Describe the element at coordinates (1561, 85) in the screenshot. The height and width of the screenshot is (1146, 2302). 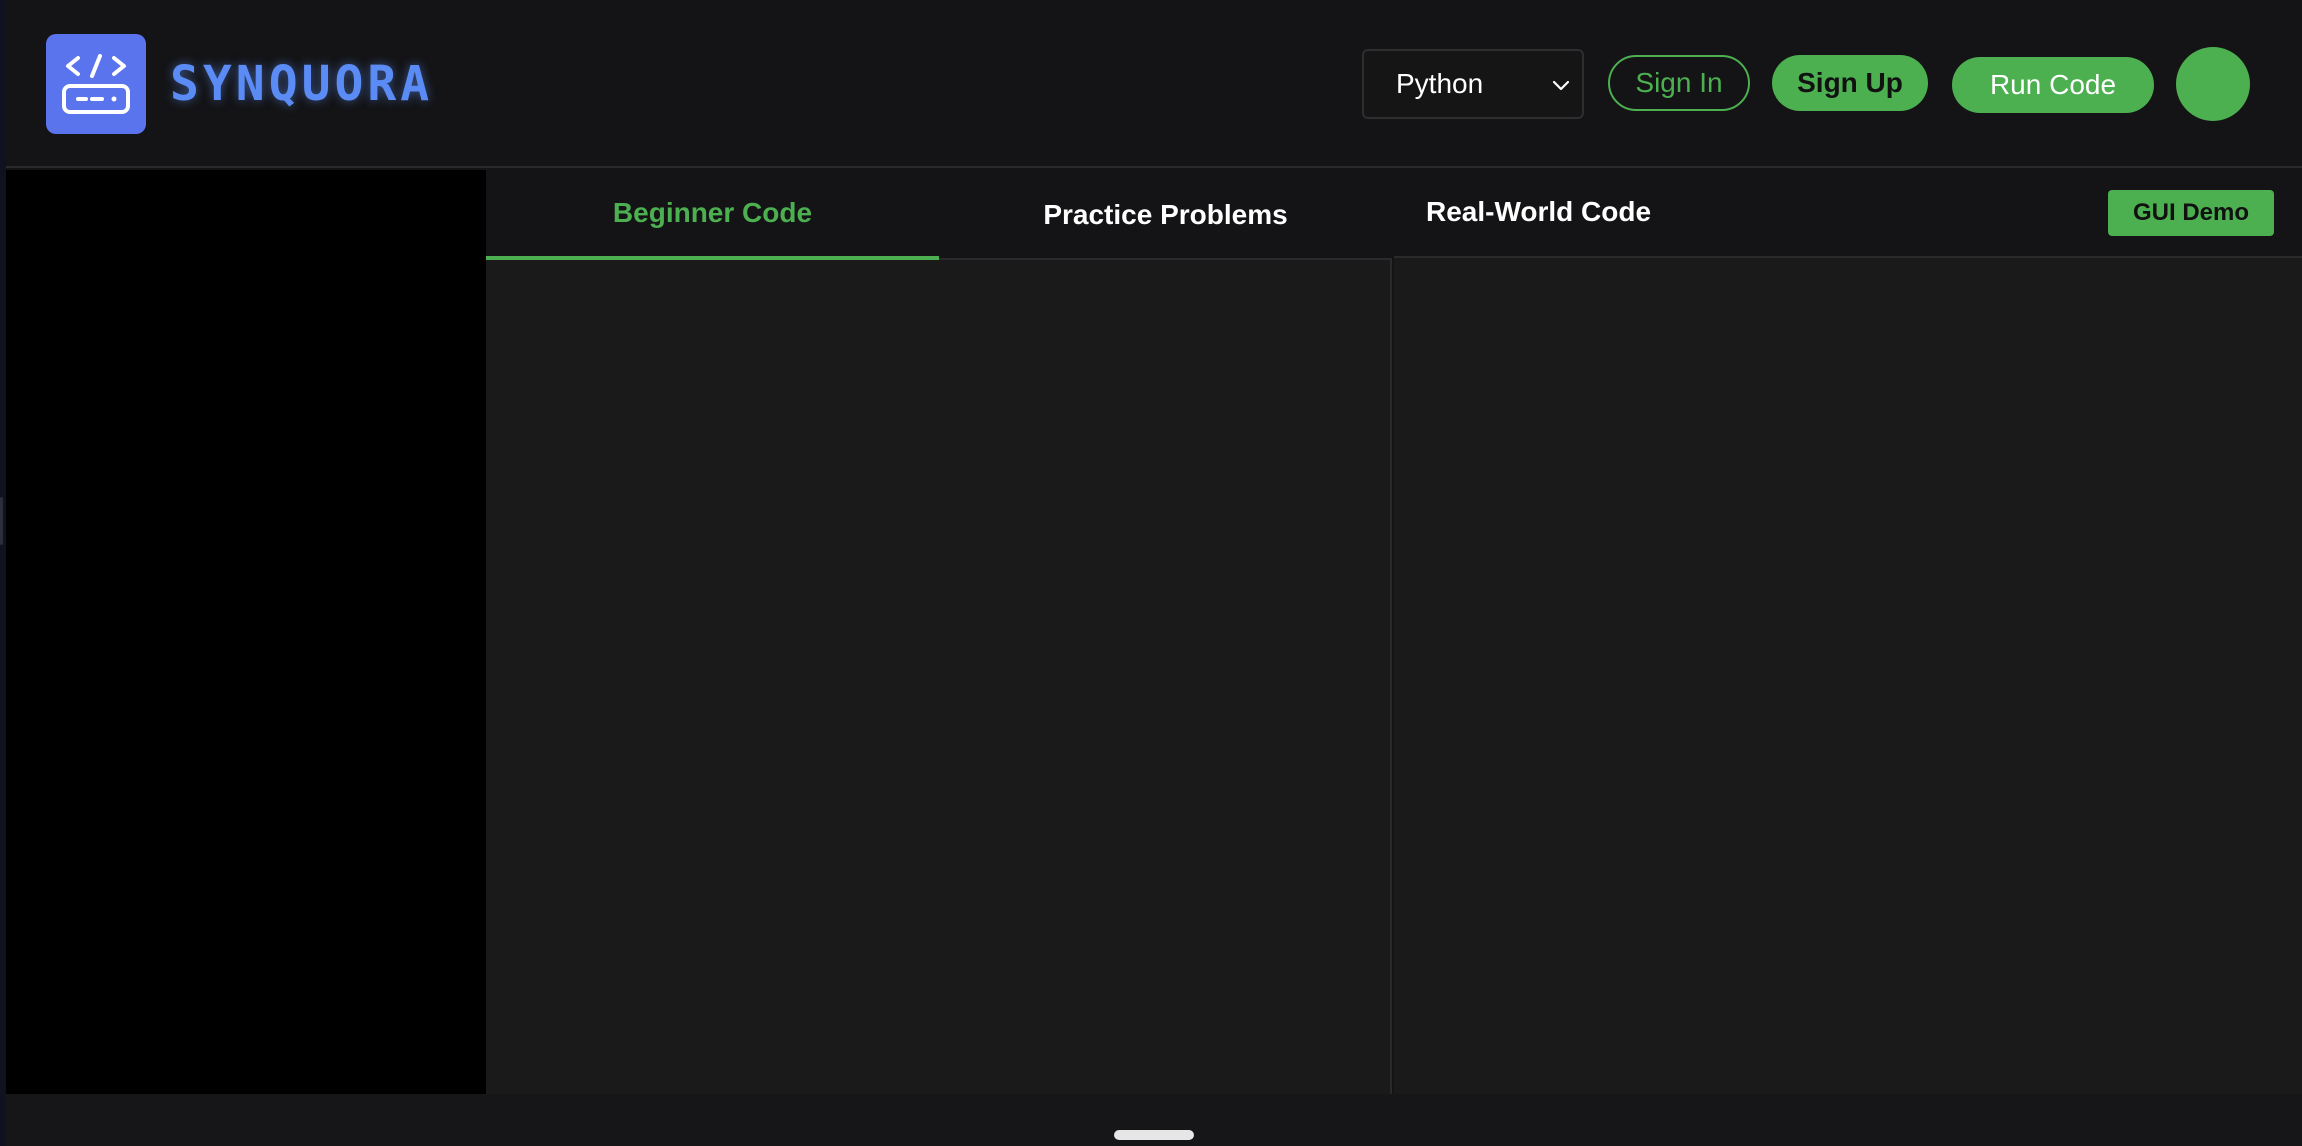
I see `chevron-down-icon` at that location.